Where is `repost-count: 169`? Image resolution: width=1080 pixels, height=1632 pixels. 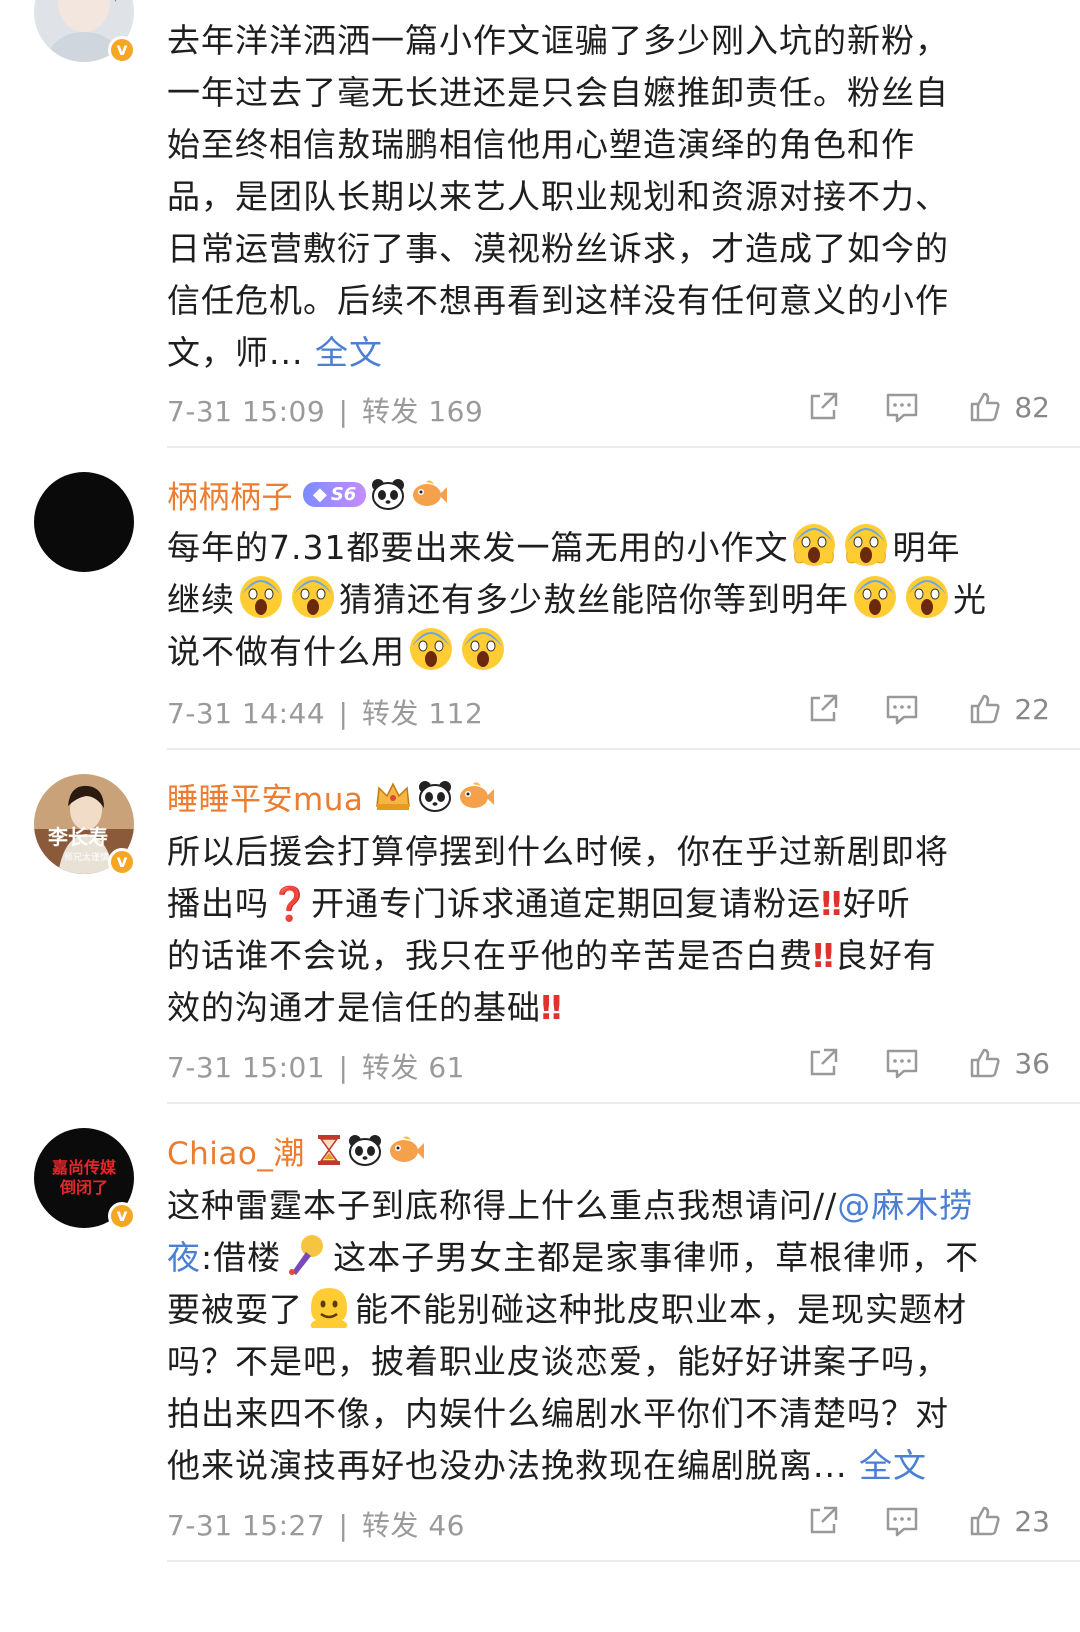
repost-count: 169 is located at coordinates (456, 411).